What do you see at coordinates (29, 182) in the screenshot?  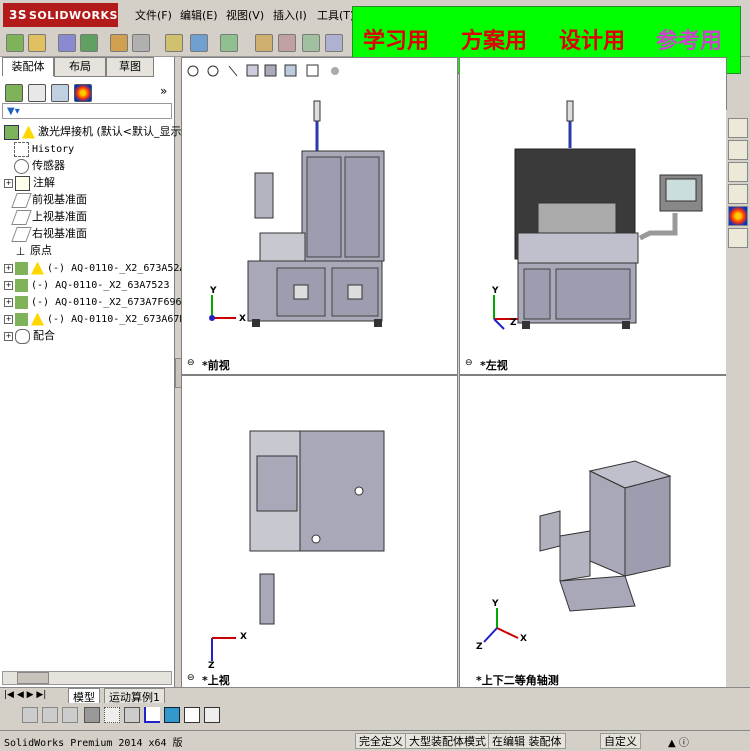 I see `tree-item-annotations: + 注解` at bounding box center [29, 182].